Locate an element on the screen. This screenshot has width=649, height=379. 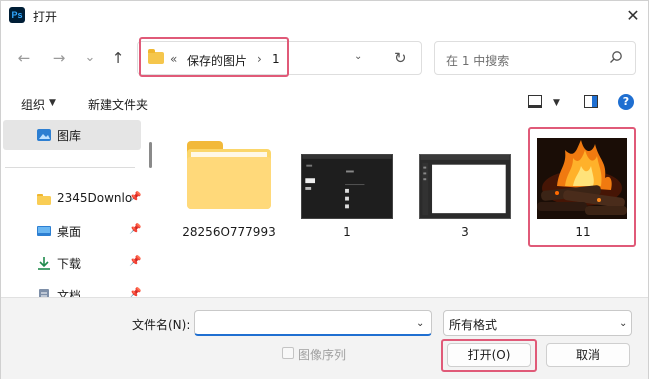
file-name: 11 is located at coordinates (583, 232).